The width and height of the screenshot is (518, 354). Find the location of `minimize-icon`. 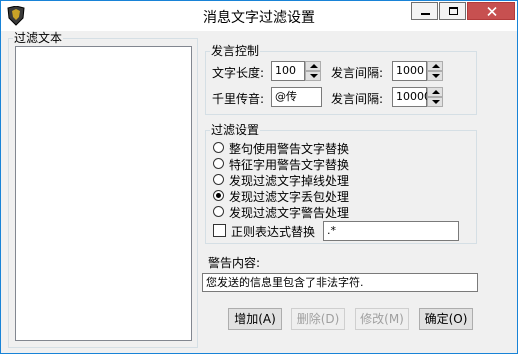

minimize-icon is located at coordinates (425, 14).